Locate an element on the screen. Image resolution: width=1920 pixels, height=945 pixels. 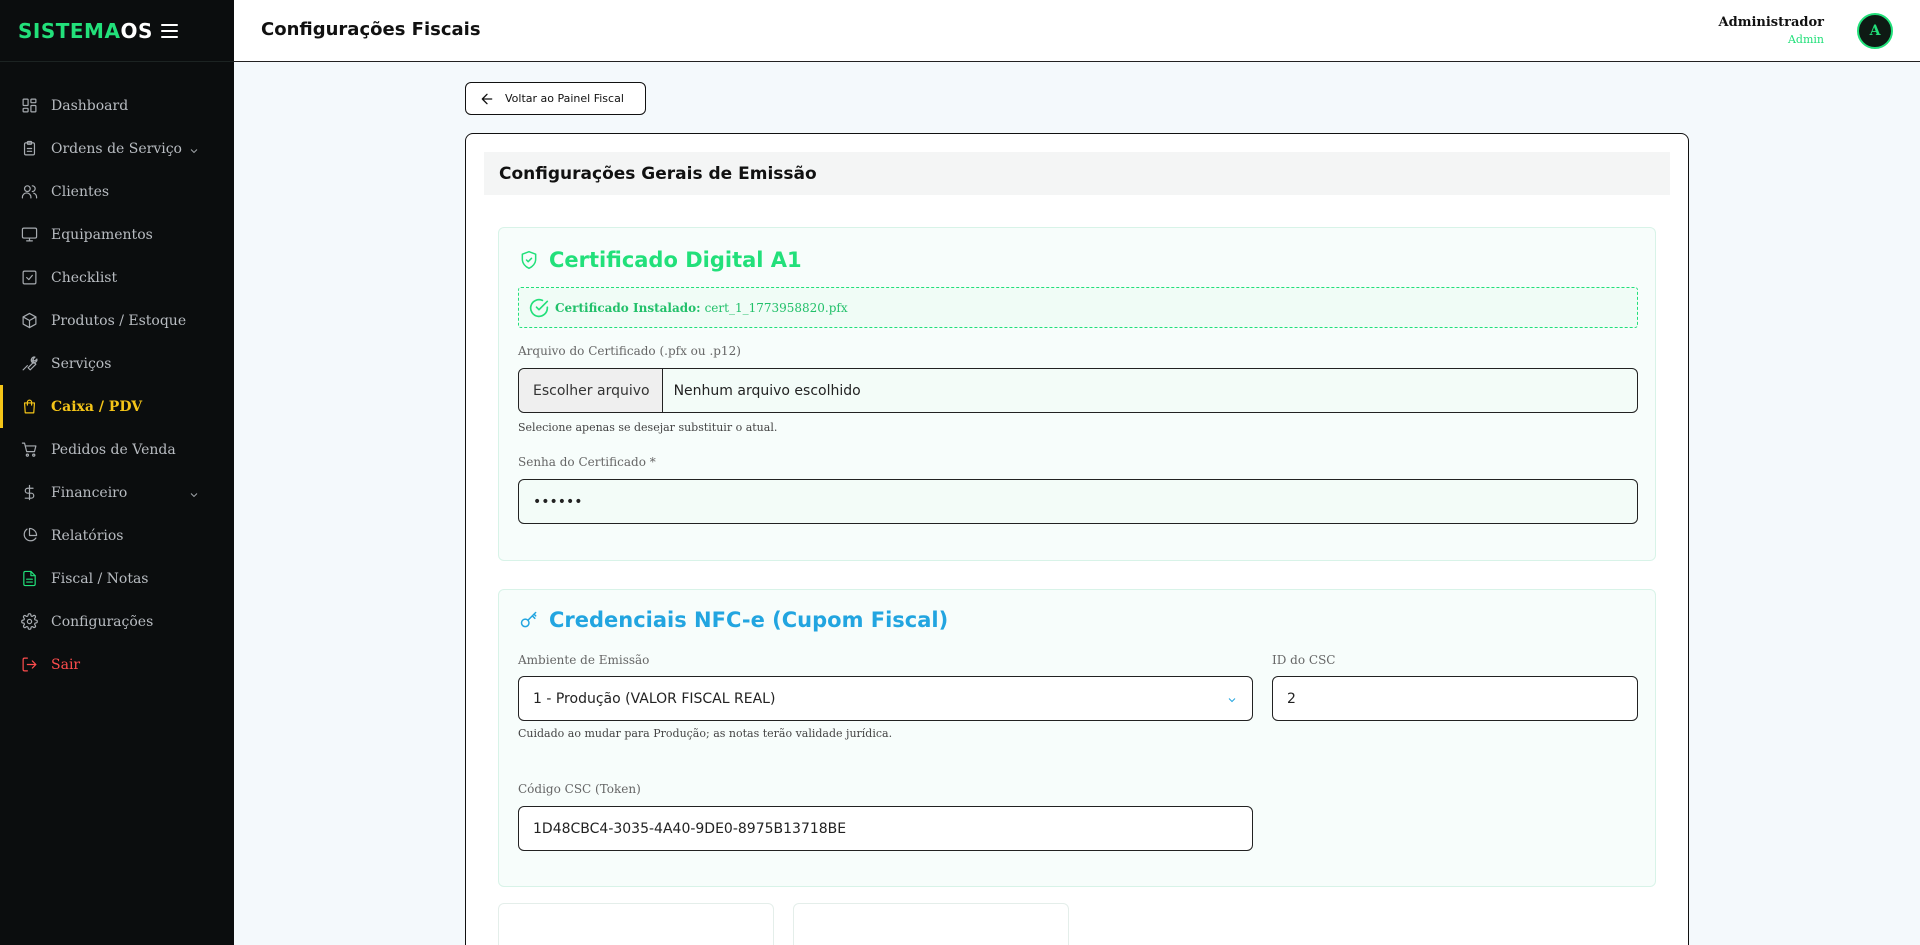
check-circle-icon is located at coordinates (539, 307).